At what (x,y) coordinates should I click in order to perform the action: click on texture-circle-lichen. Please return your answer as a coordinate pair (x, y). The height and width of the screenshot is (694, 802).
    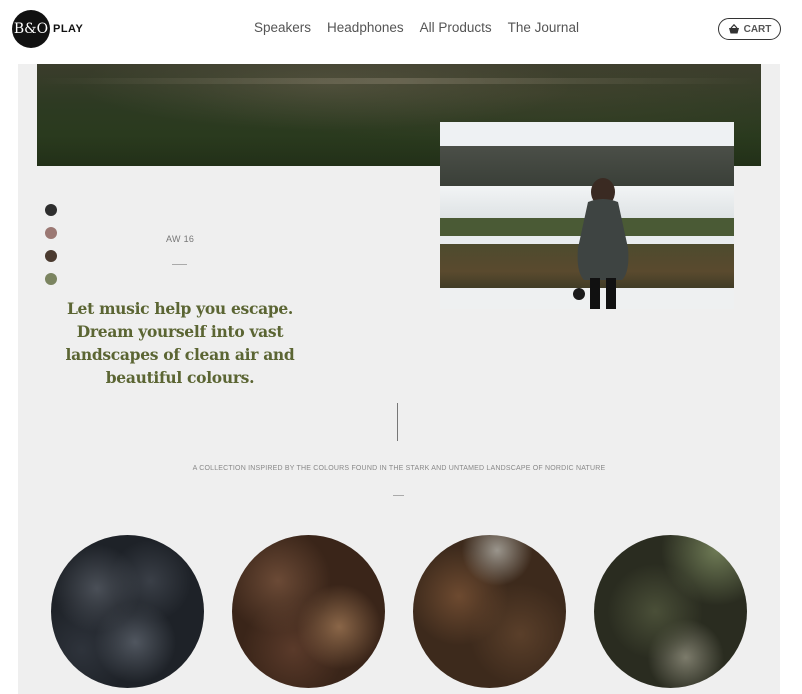
    Looking at the image, I should click on (670, 611).